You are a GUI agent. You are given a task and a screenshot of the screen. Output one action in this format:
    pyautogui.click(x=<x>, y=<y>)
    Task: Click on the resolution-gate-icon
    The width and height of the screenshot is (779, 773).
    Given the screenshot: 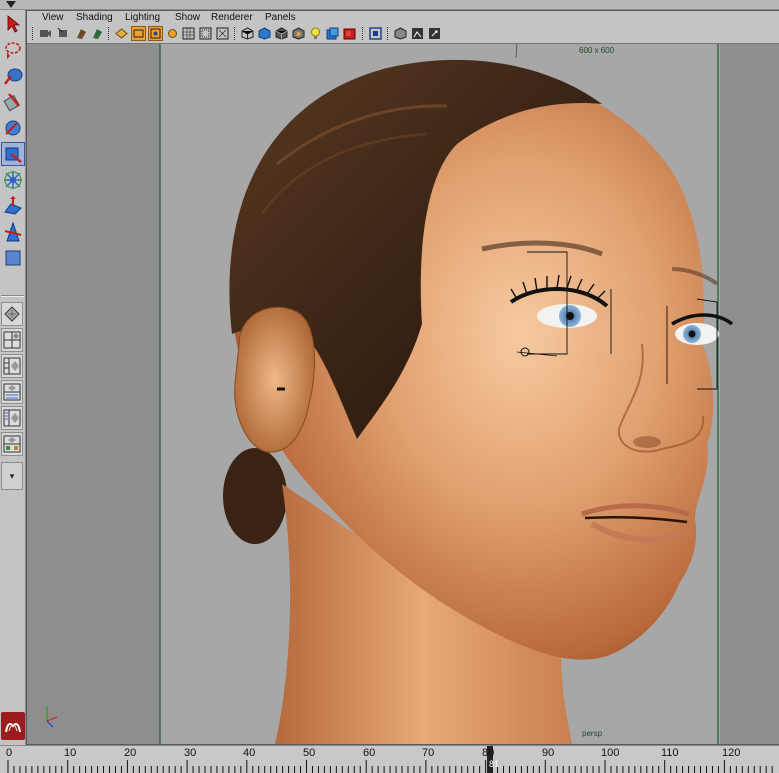 What is the action you would take?
    pyautogui.click(x=155, y=33)
    